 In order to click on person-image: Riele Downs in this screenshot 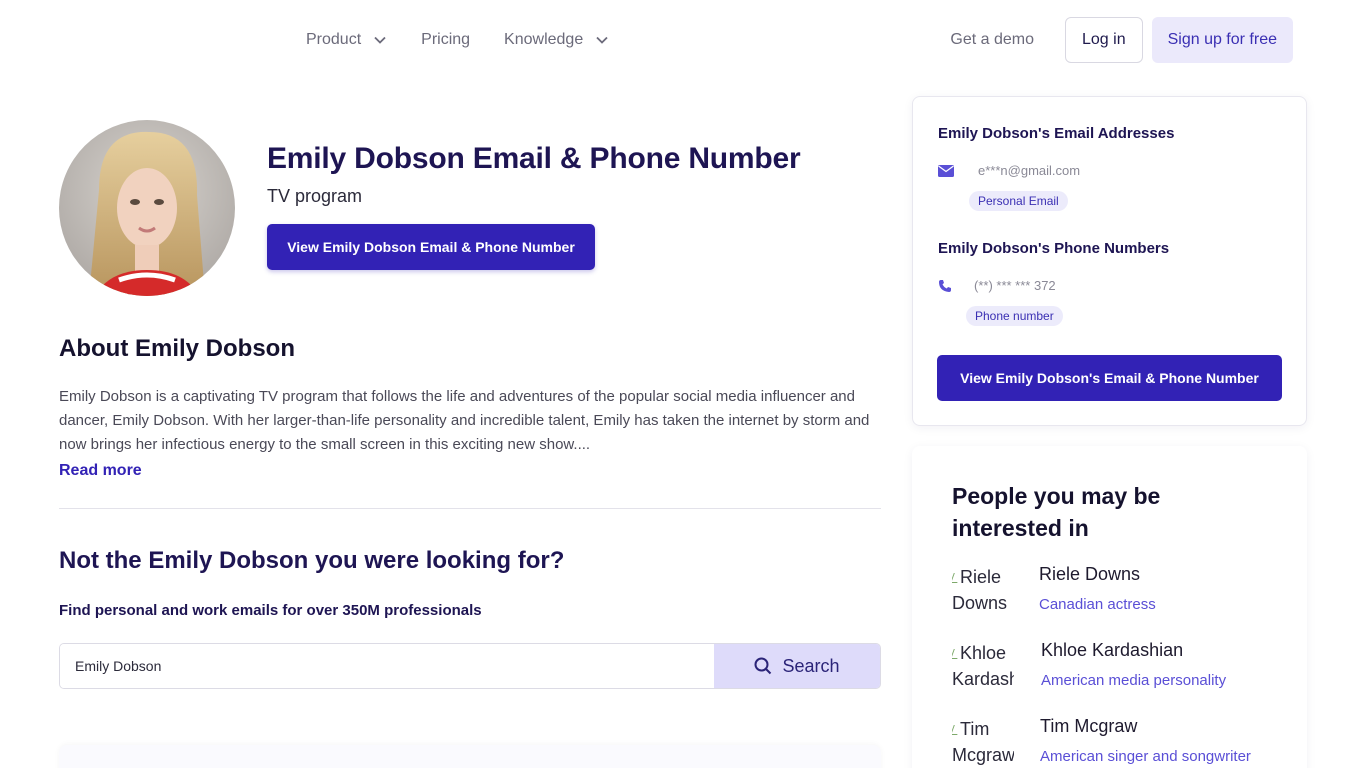, I will do `click(983, 592)`.